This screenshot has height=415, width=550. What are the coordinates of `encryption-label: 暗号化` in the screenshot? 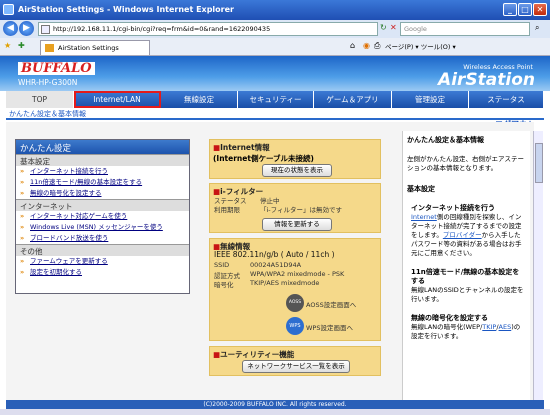 It's located at (224, 285).